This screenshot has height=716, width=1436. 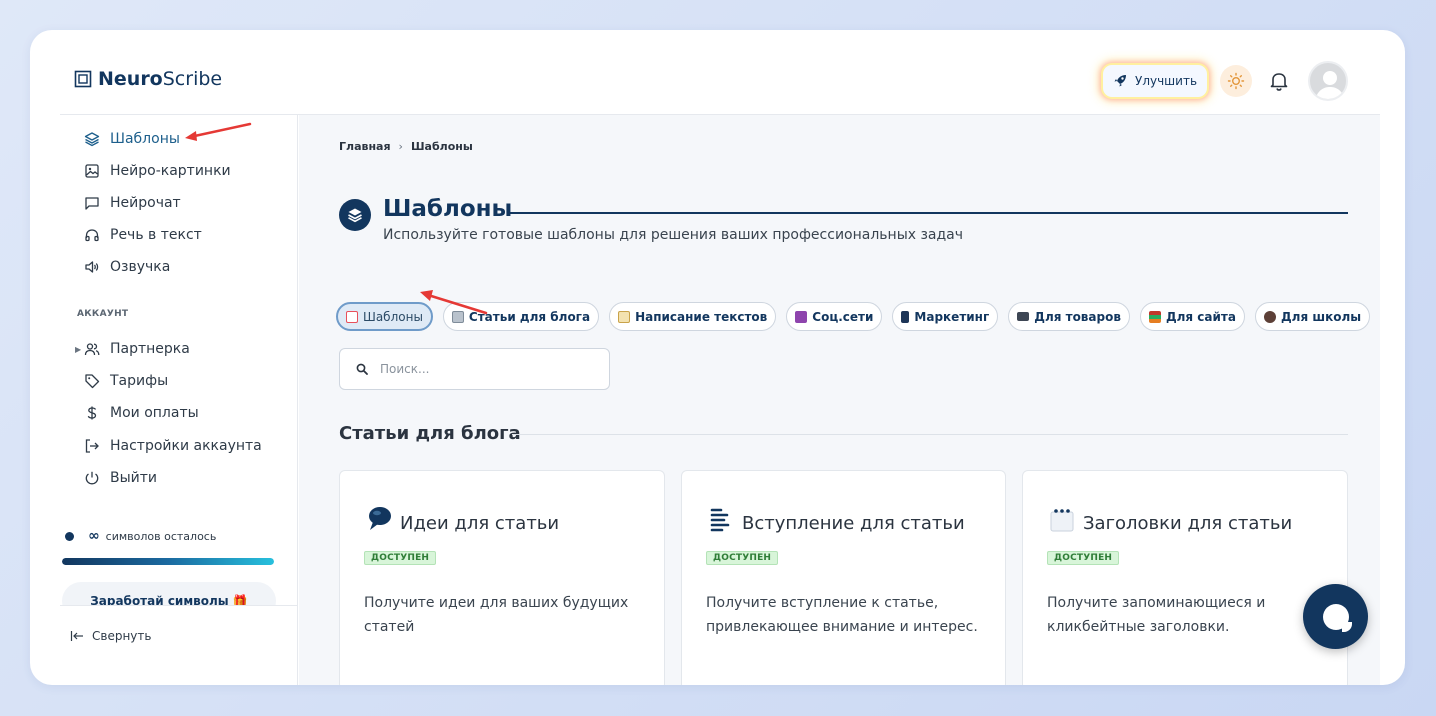 I want to click on speaker-icon, so click(x=92, y=267).